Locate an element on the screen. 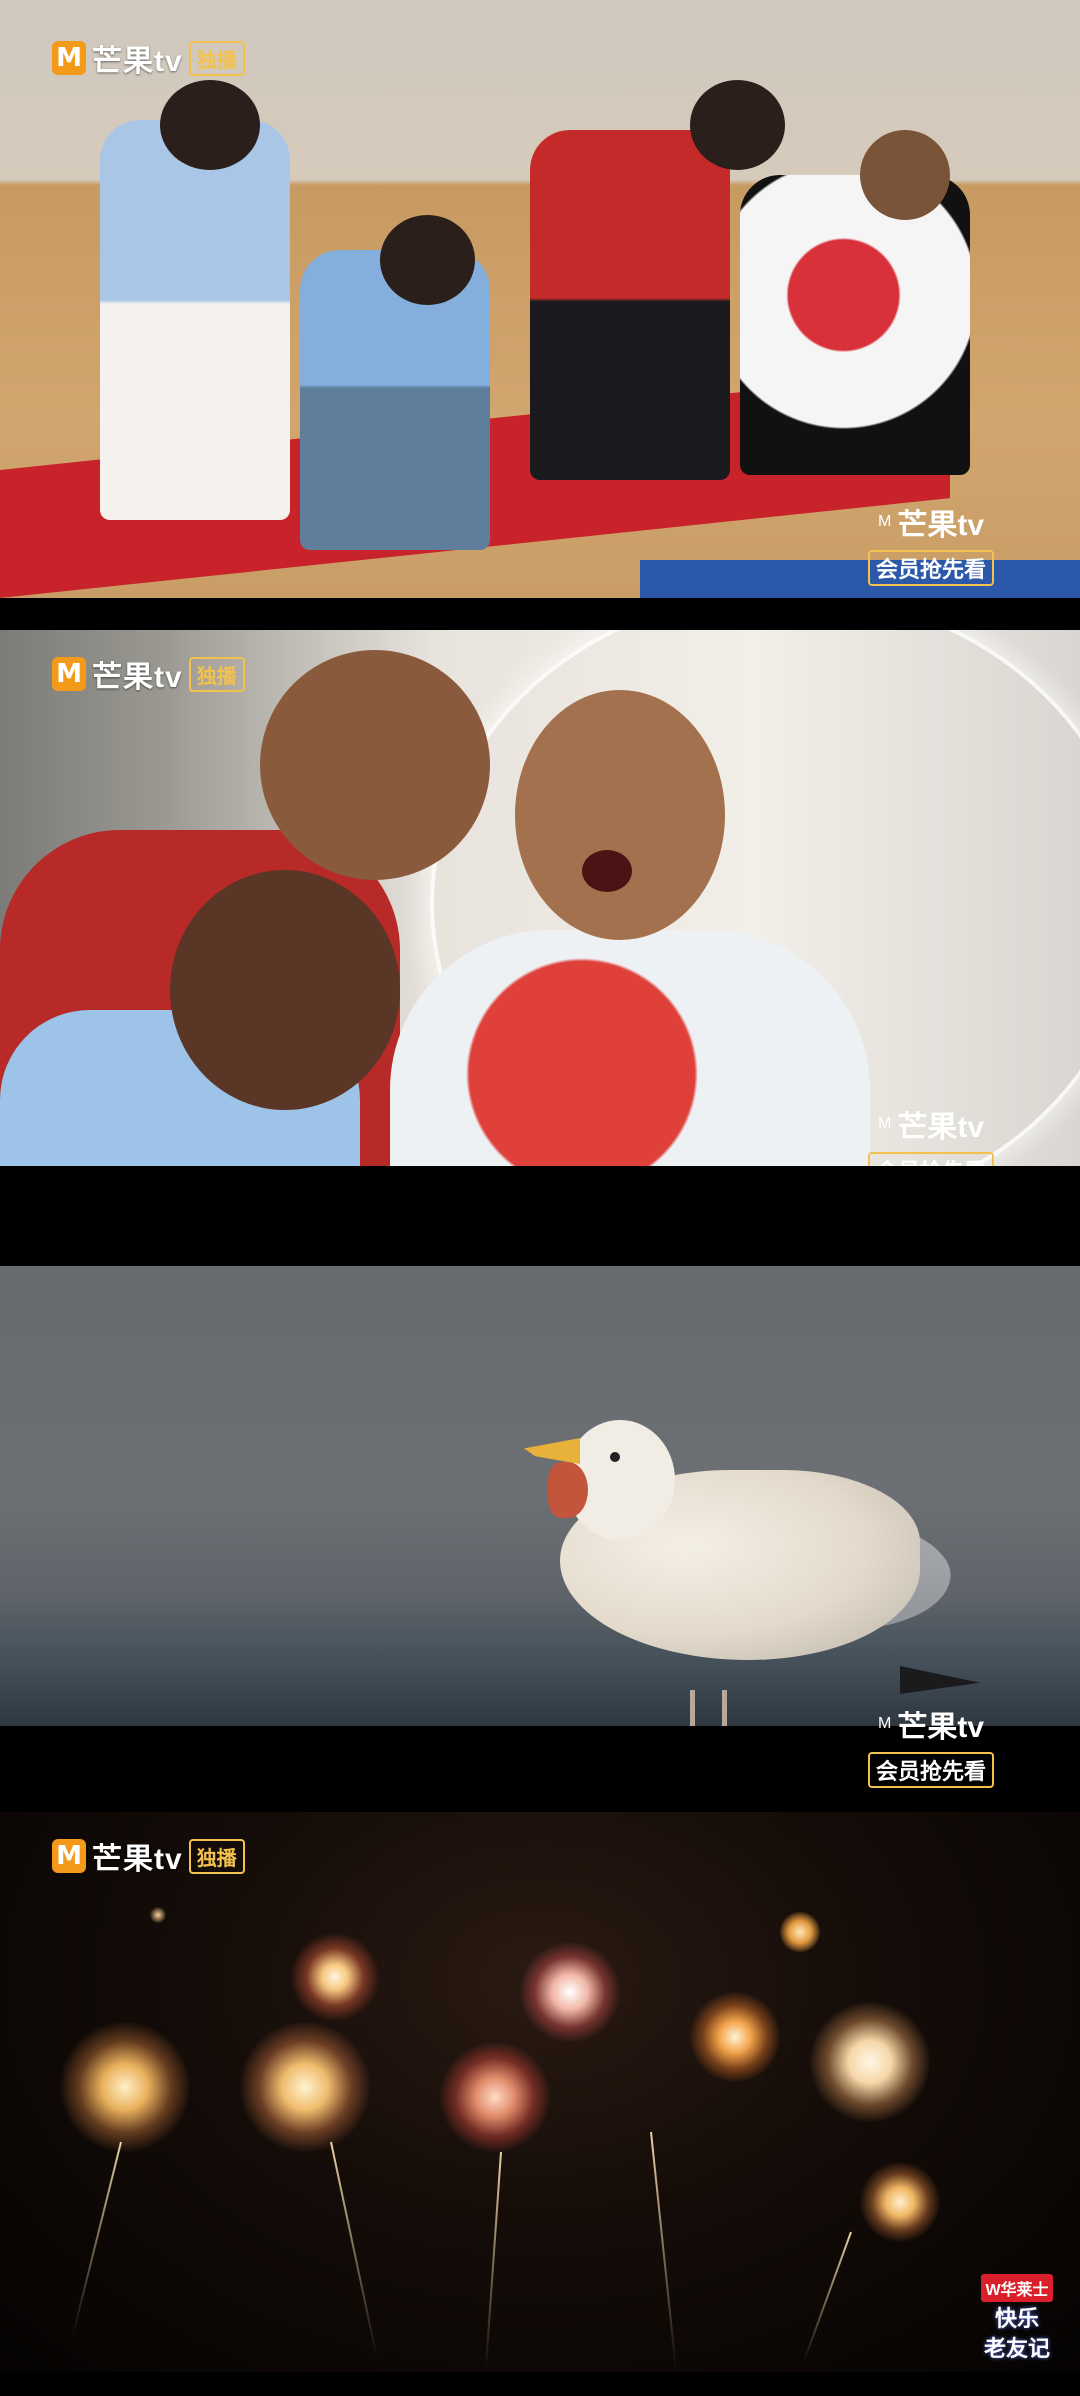 This screenshot has width=1080, height=2396. person-denim-outfit is located at coordinates (395, 400).